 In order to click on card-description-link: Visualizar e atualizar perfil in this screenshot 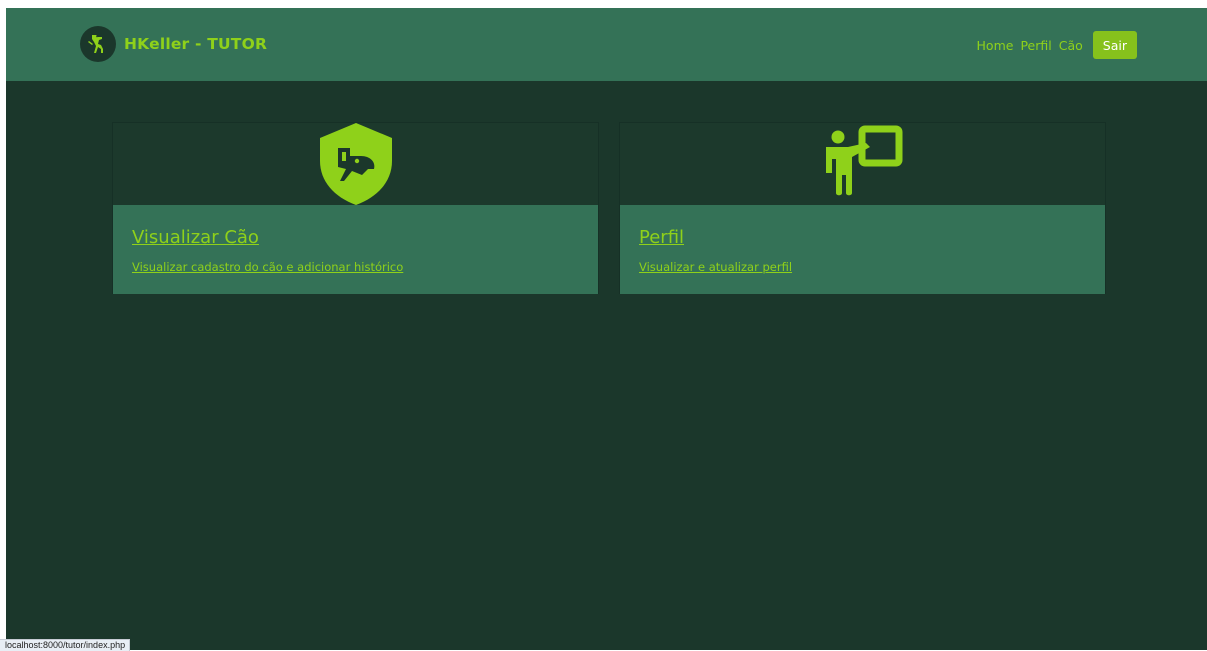, I will do `click(715, 267)`.